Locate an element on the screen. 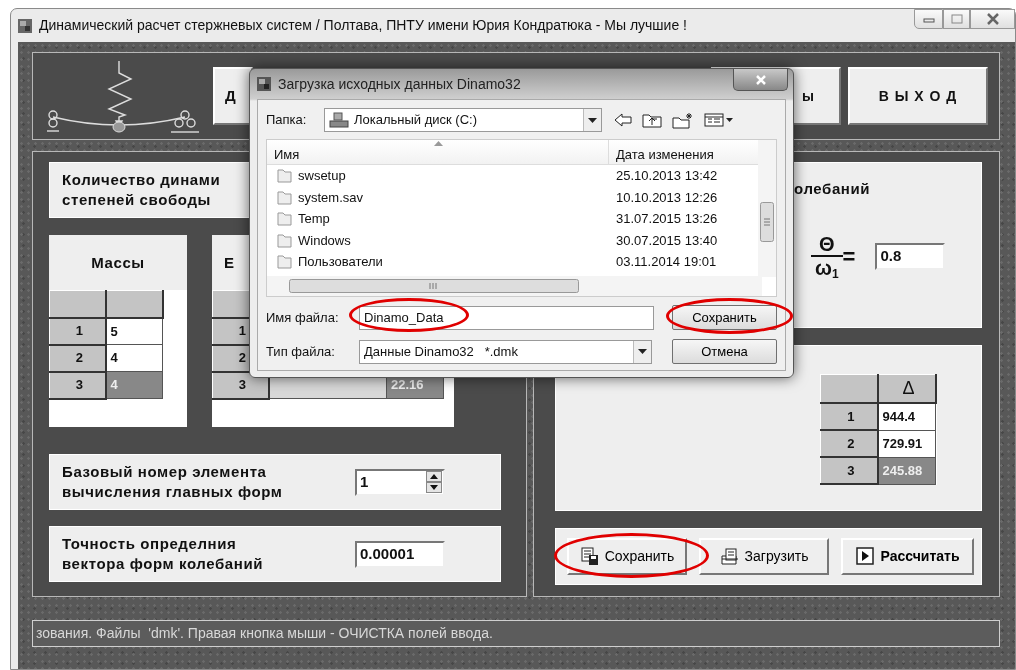 This screenshot has width=1016, height=670. table-title: Массы is located at coordinates (118, 262).